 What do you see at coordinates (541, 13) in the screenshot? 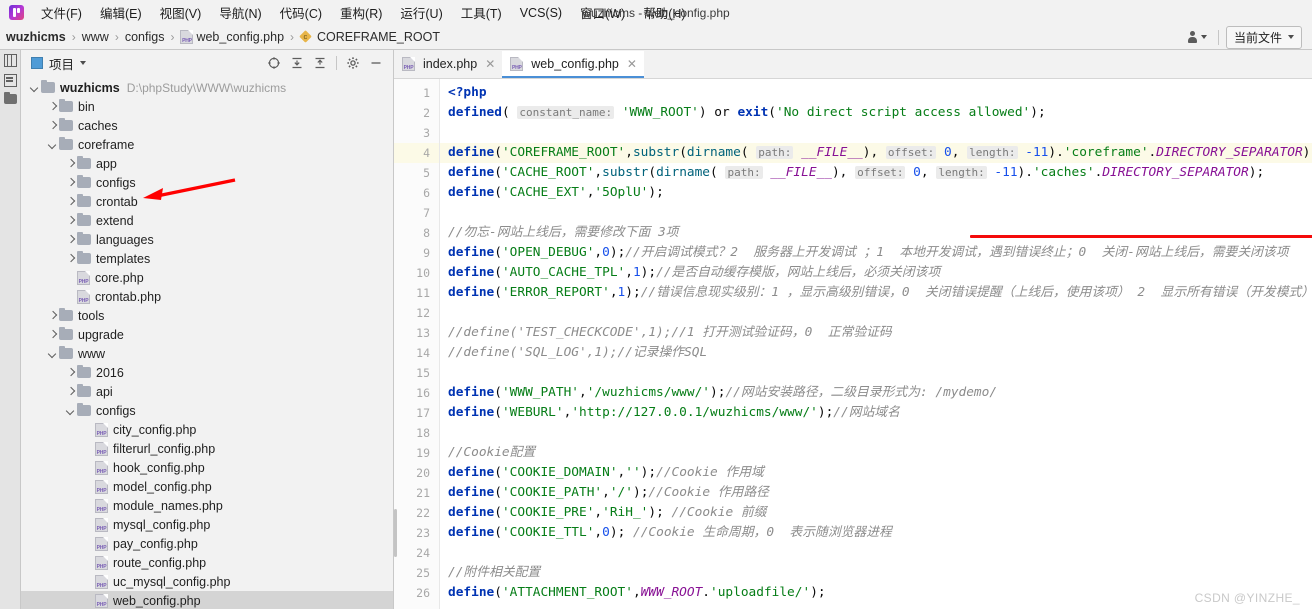
I see `menu-vcs: VCS(S)` at bounding box center [541, 13].